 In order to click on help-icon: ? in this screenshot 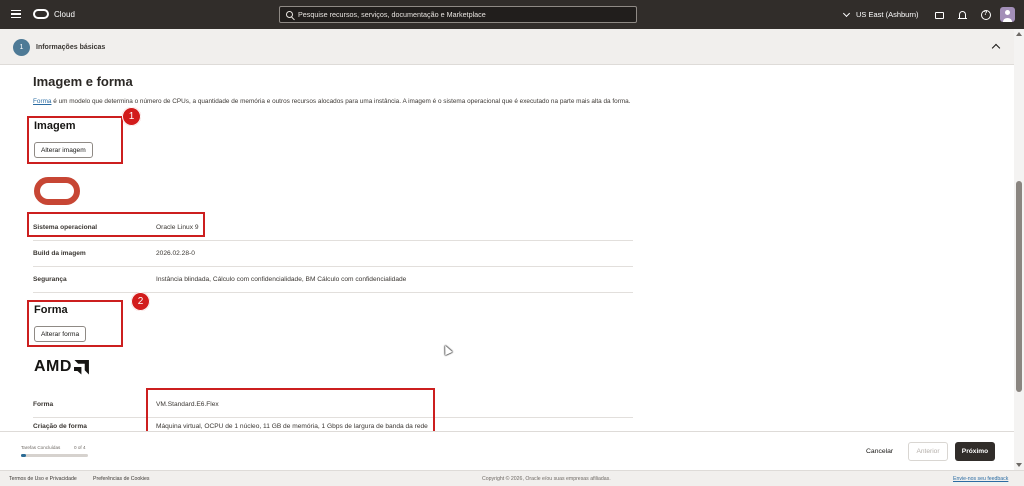, I will do `click(985, 14)`.